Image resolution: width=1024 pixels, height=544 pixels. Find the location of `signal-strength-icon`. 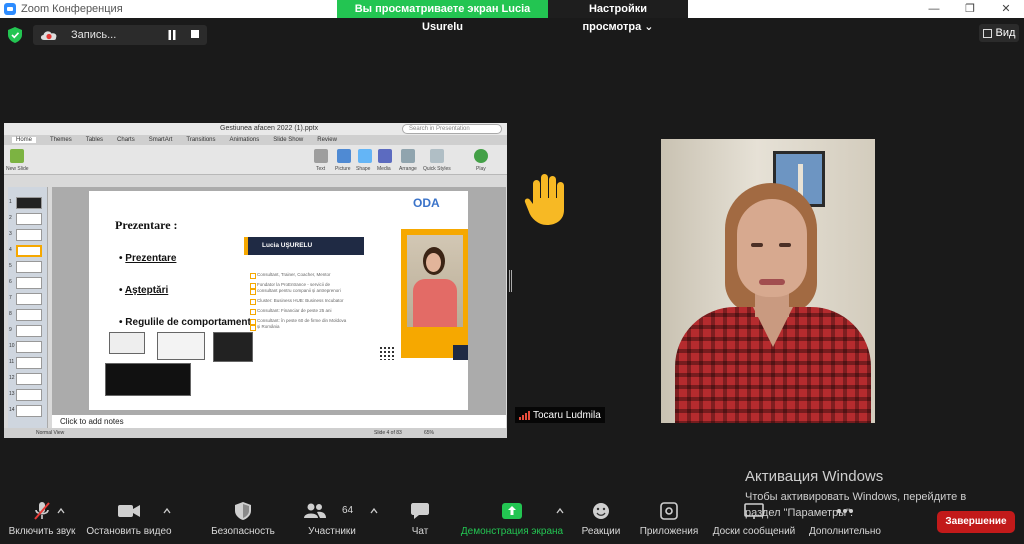

signal-strength-icon is located at coordinates (524, 415).